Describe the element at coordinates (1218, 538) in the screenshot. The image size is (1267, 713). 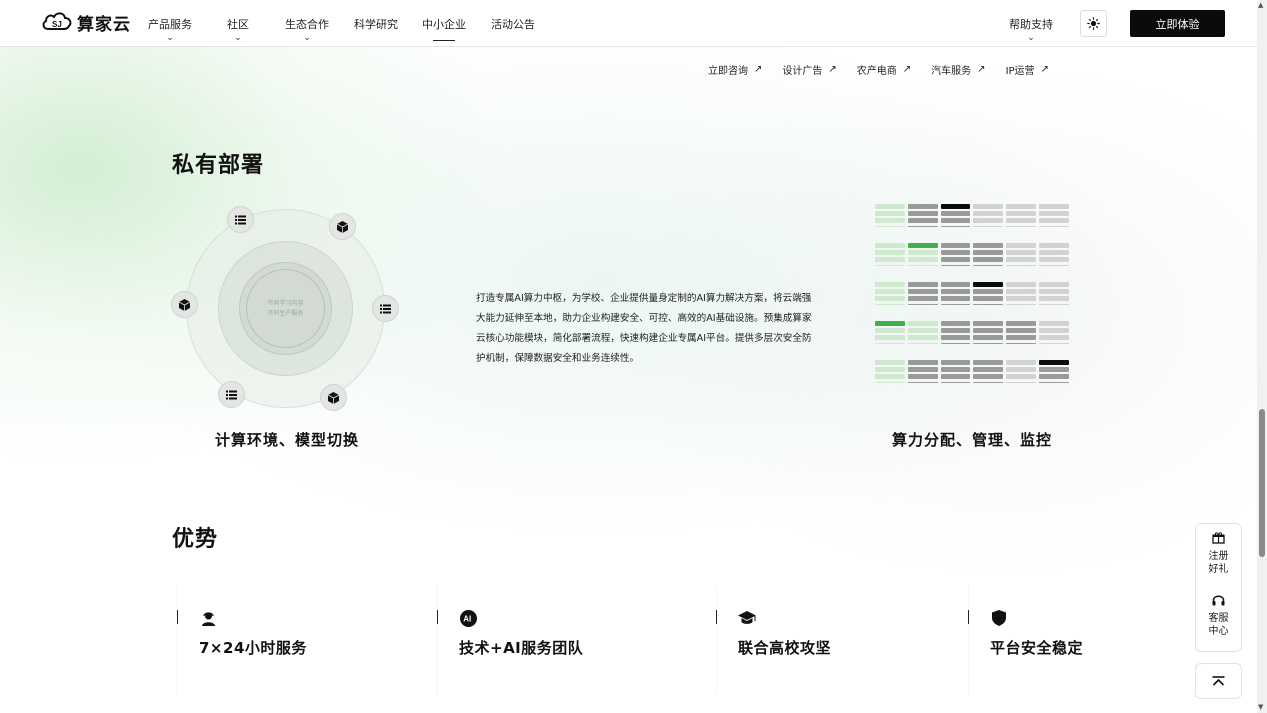
I see `gift-icon` at that location.